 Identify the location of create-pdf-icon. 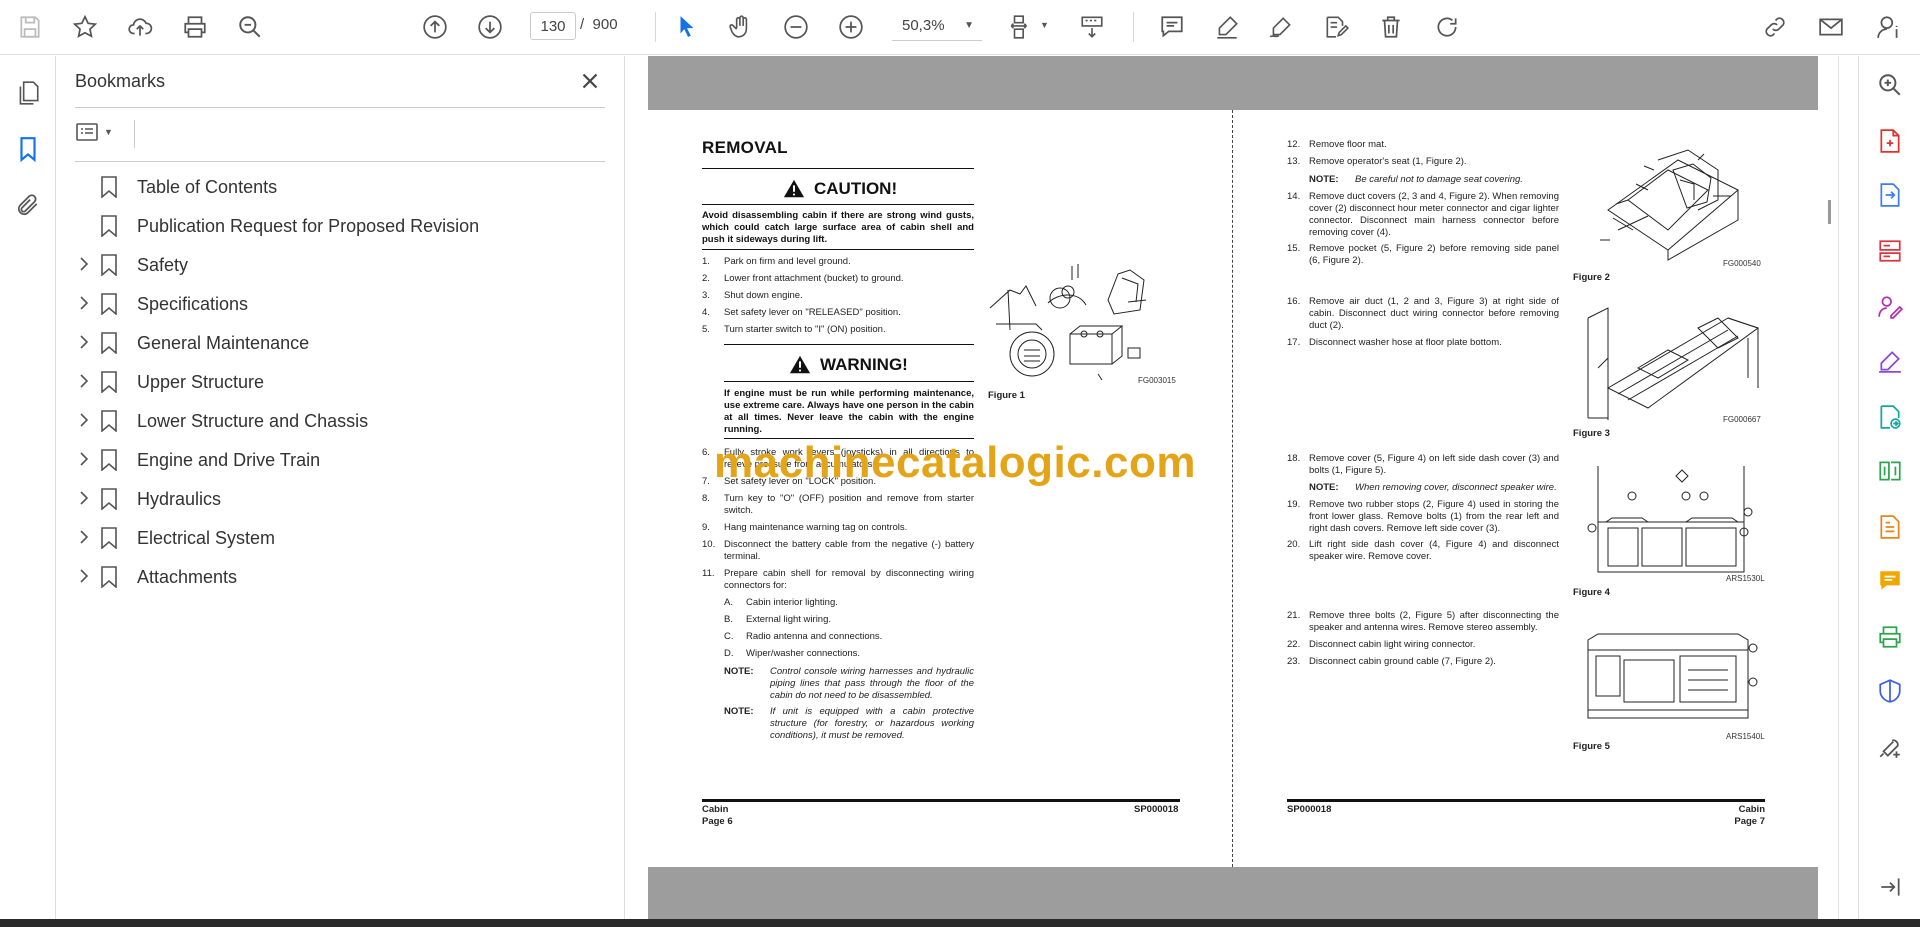
(1890, 141).